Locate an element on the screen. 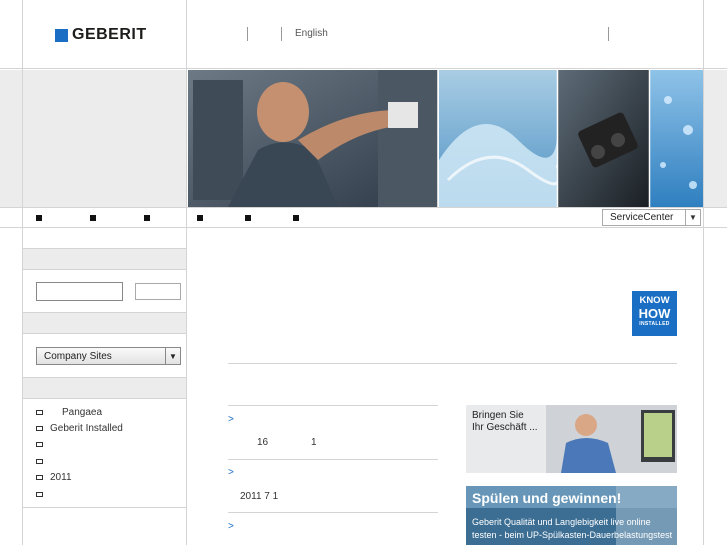 The height and width of the screenshot is (545, 727). language-link-english: English is located at coordinates (311, 33).